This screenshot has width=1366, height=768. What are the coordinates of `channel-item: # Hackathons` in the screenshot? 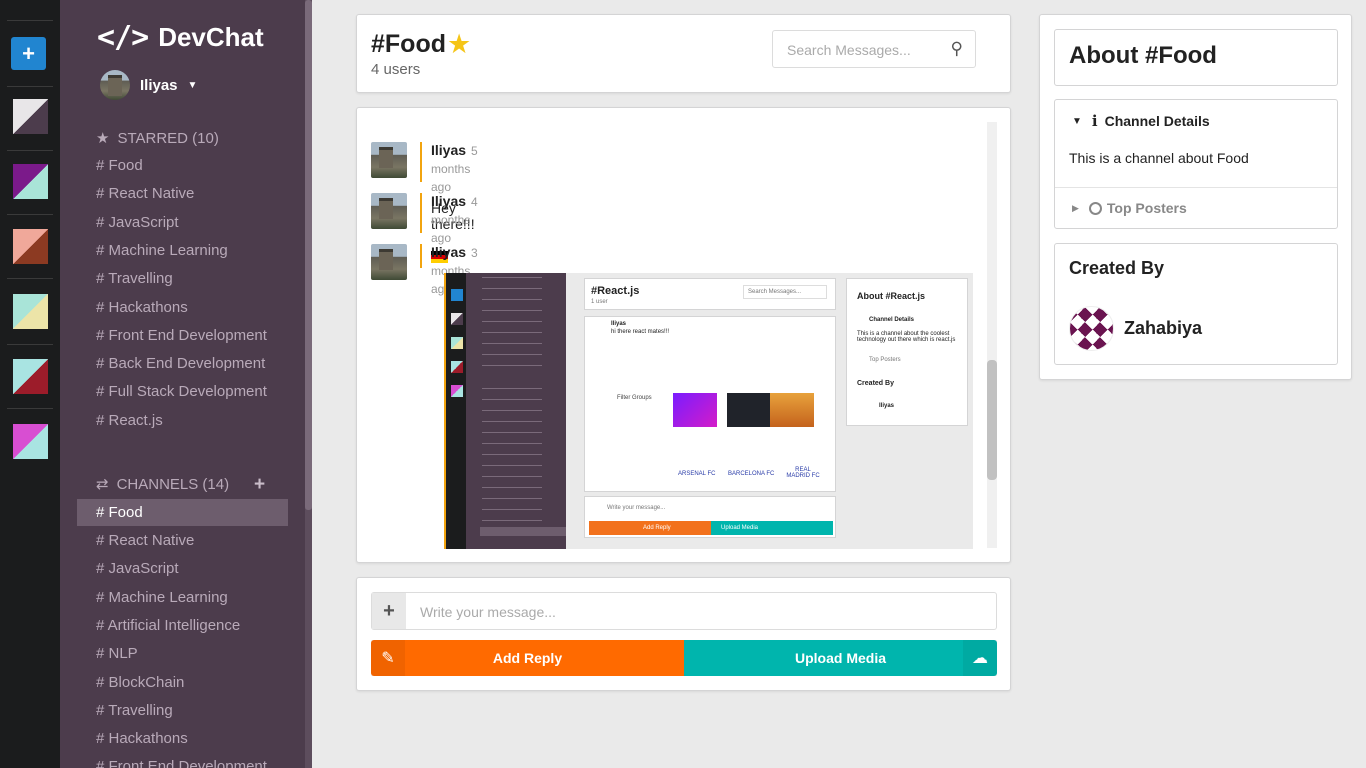 It's located at (142, 738).